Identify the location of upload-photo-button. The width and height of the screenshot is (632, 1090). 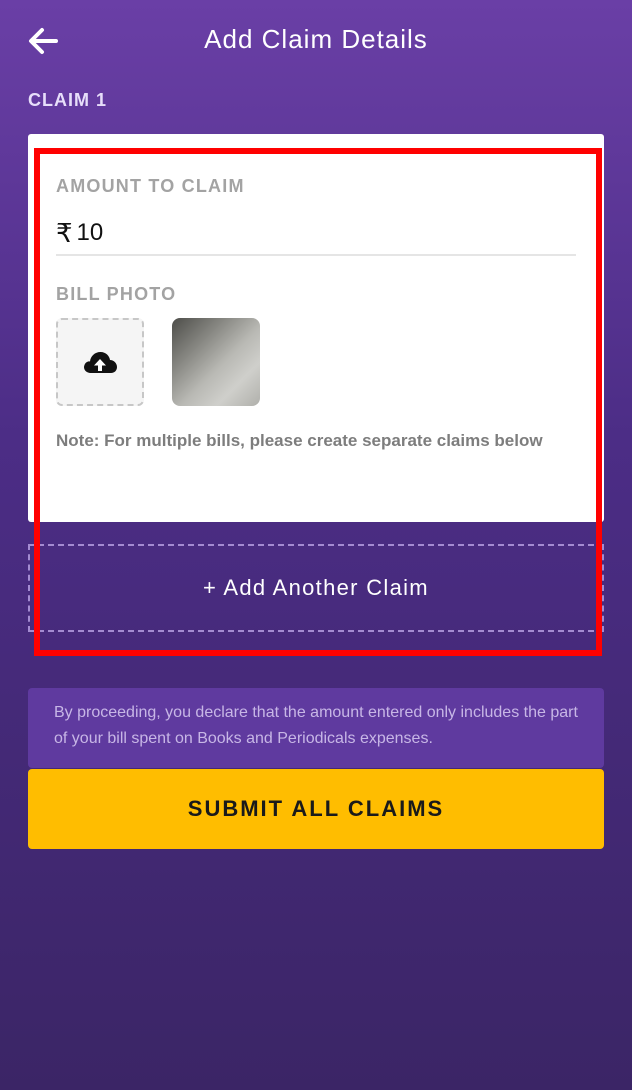
(100, 362).